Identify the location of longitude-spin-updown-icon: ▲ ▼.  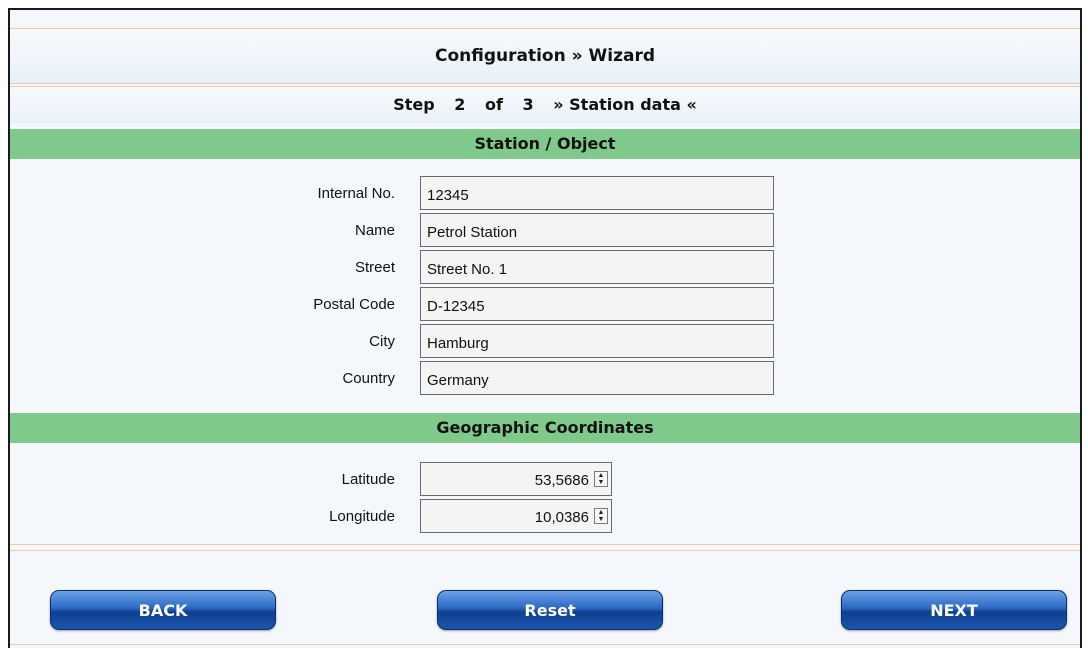
(601, 516).